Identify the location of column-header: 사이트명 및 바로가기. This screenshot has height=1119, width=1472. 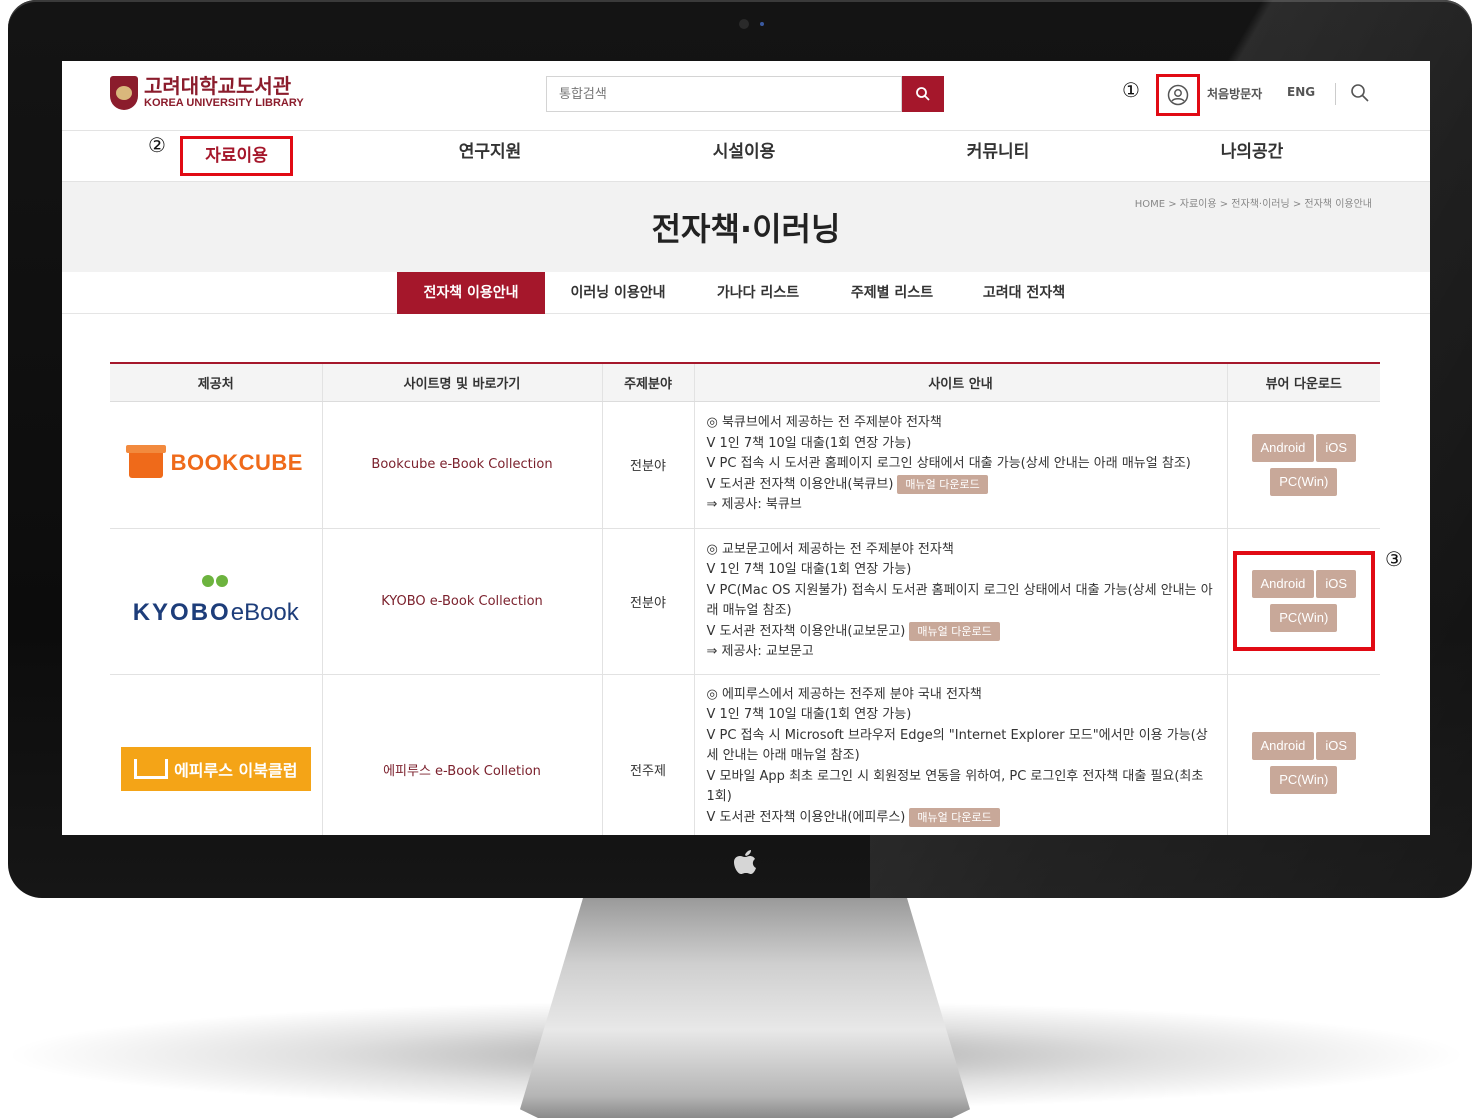
(461, 382).